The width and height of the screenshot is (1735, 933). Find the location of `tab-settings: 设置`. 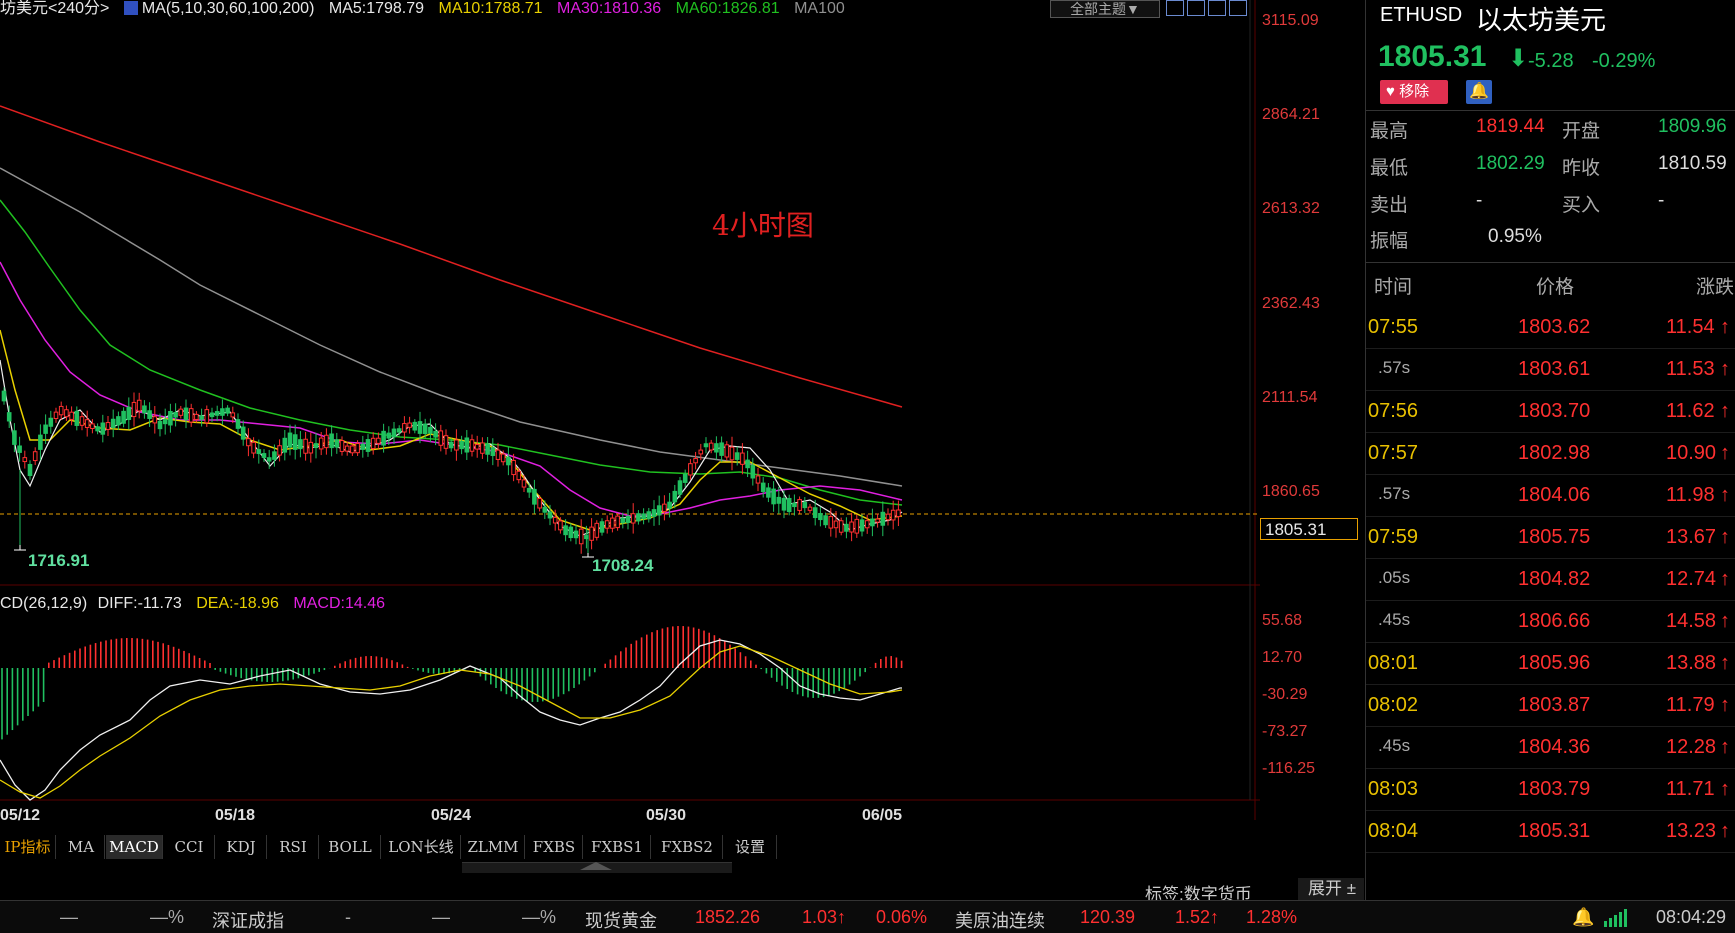

tab-settings: 设置 is located at coordinates (750, 847).